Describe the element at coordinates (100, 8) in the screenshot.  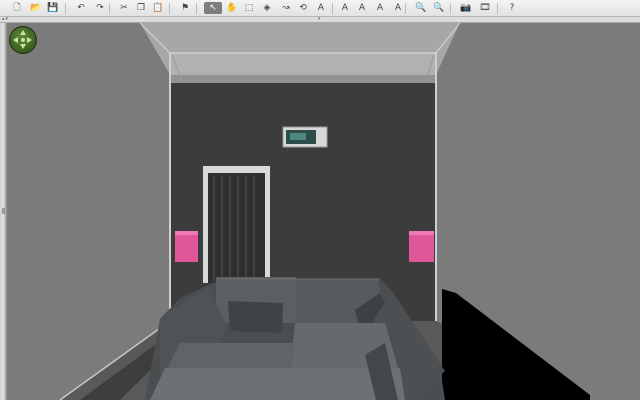
I see `redo-icon: ↷` at that location.